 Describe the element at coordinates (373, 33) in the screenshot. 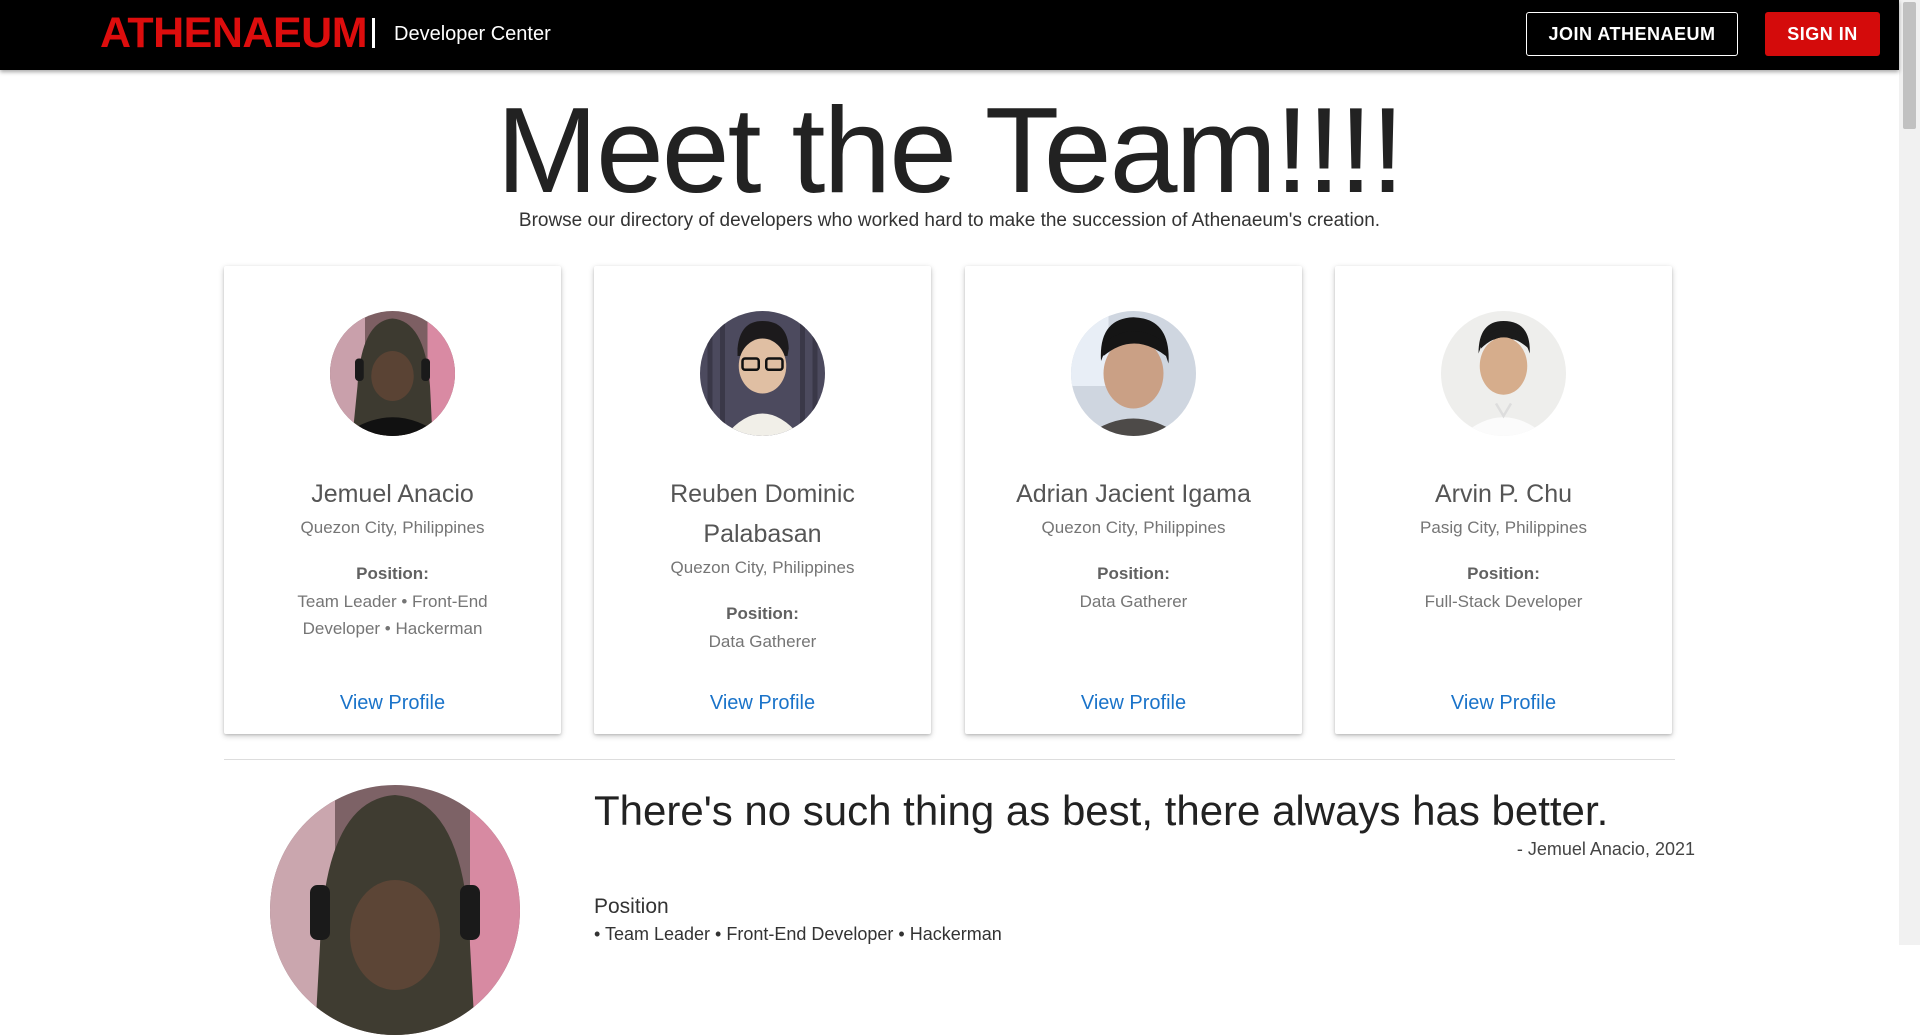

I see `brand-separator` at that location.